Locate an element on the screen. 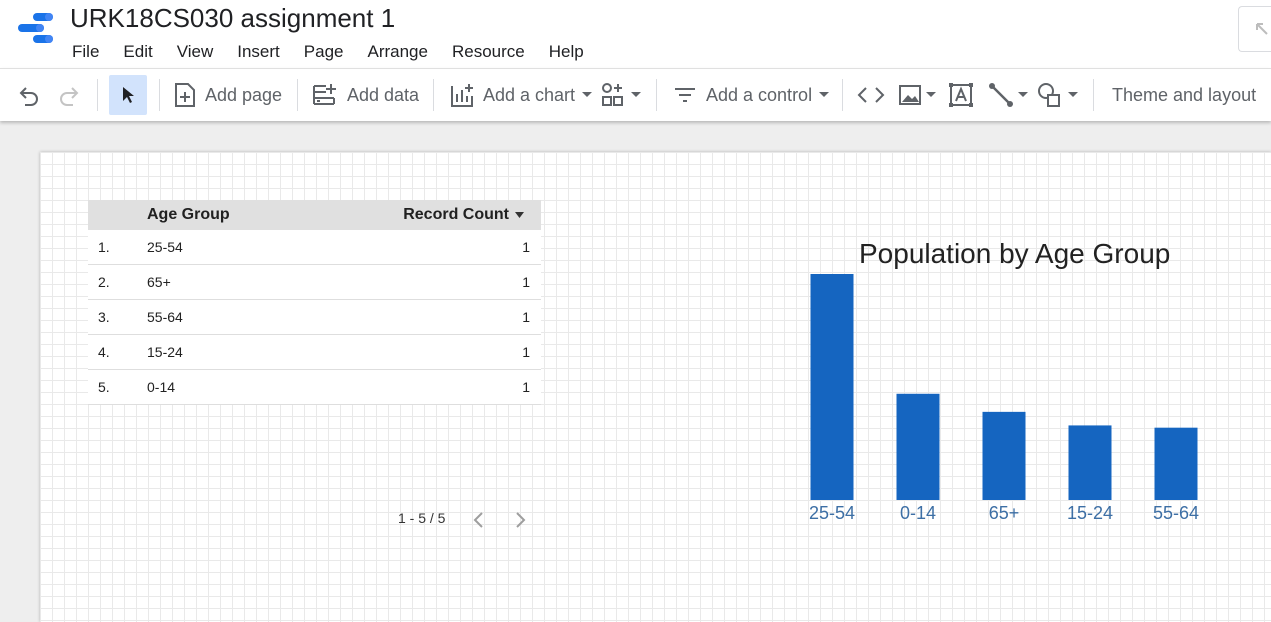  undo-icon is located at coordinates (28, 96).